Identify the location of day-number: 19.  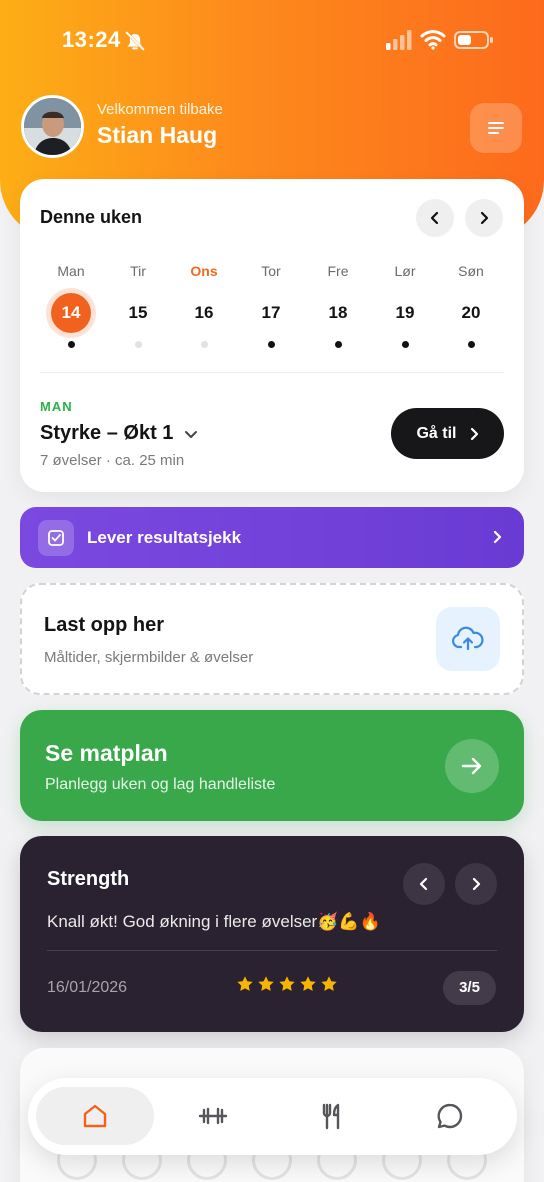
(405, 312).